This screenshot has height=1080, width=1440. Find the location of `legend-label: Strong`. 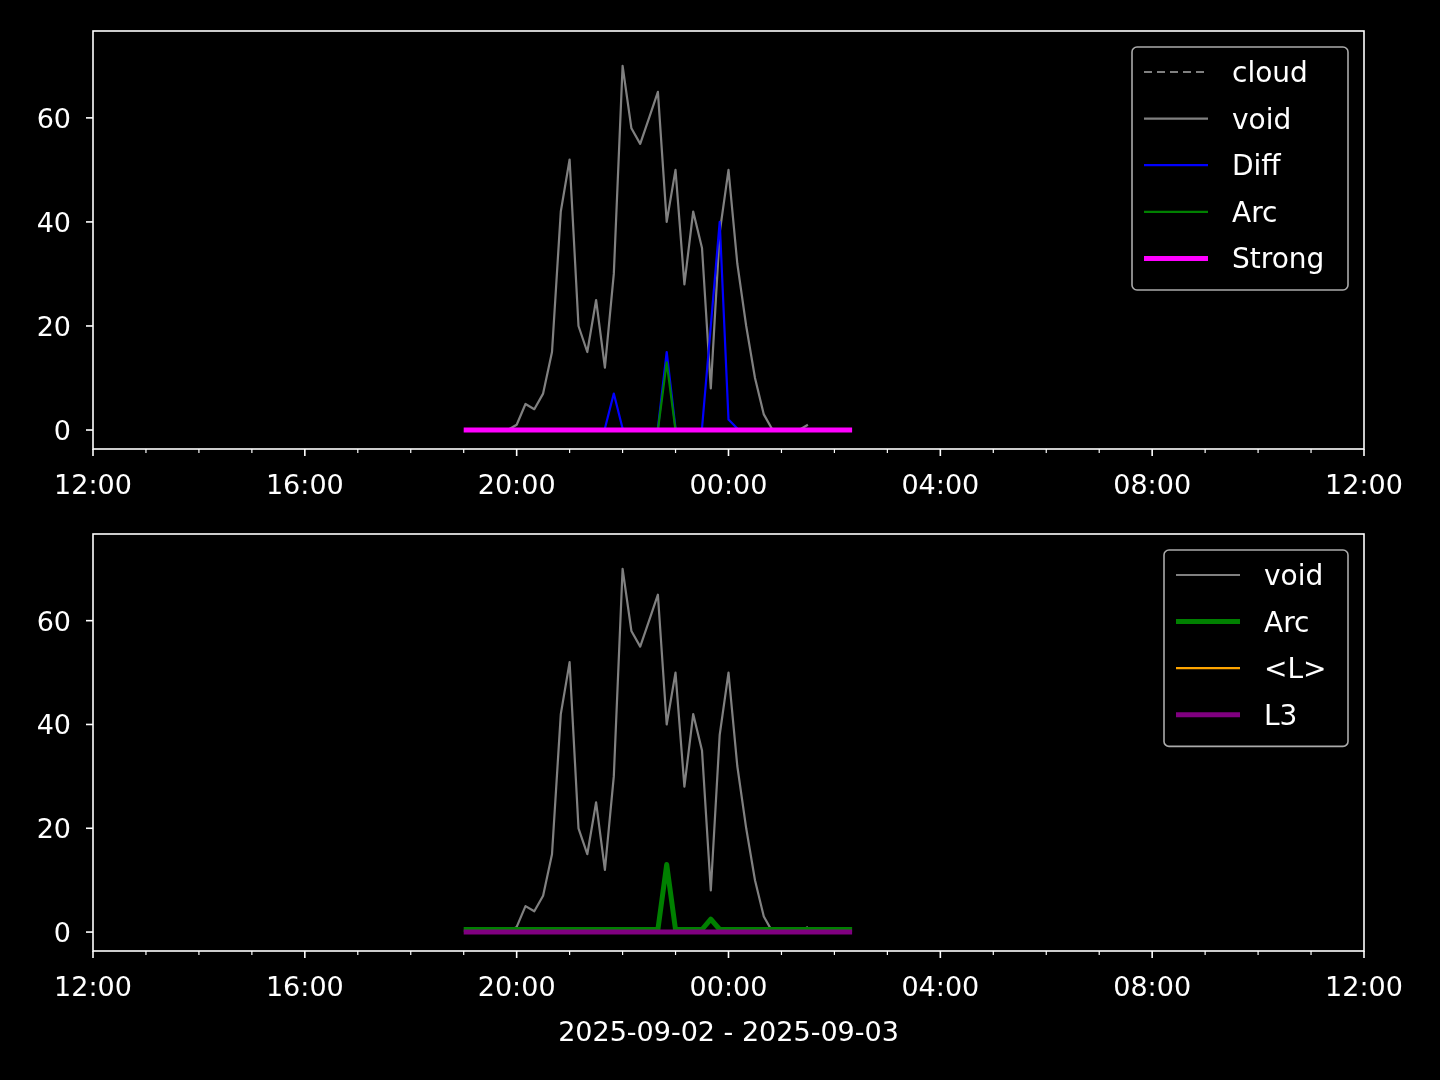

legend-label: Strong is located at coordinates (1278, 259).